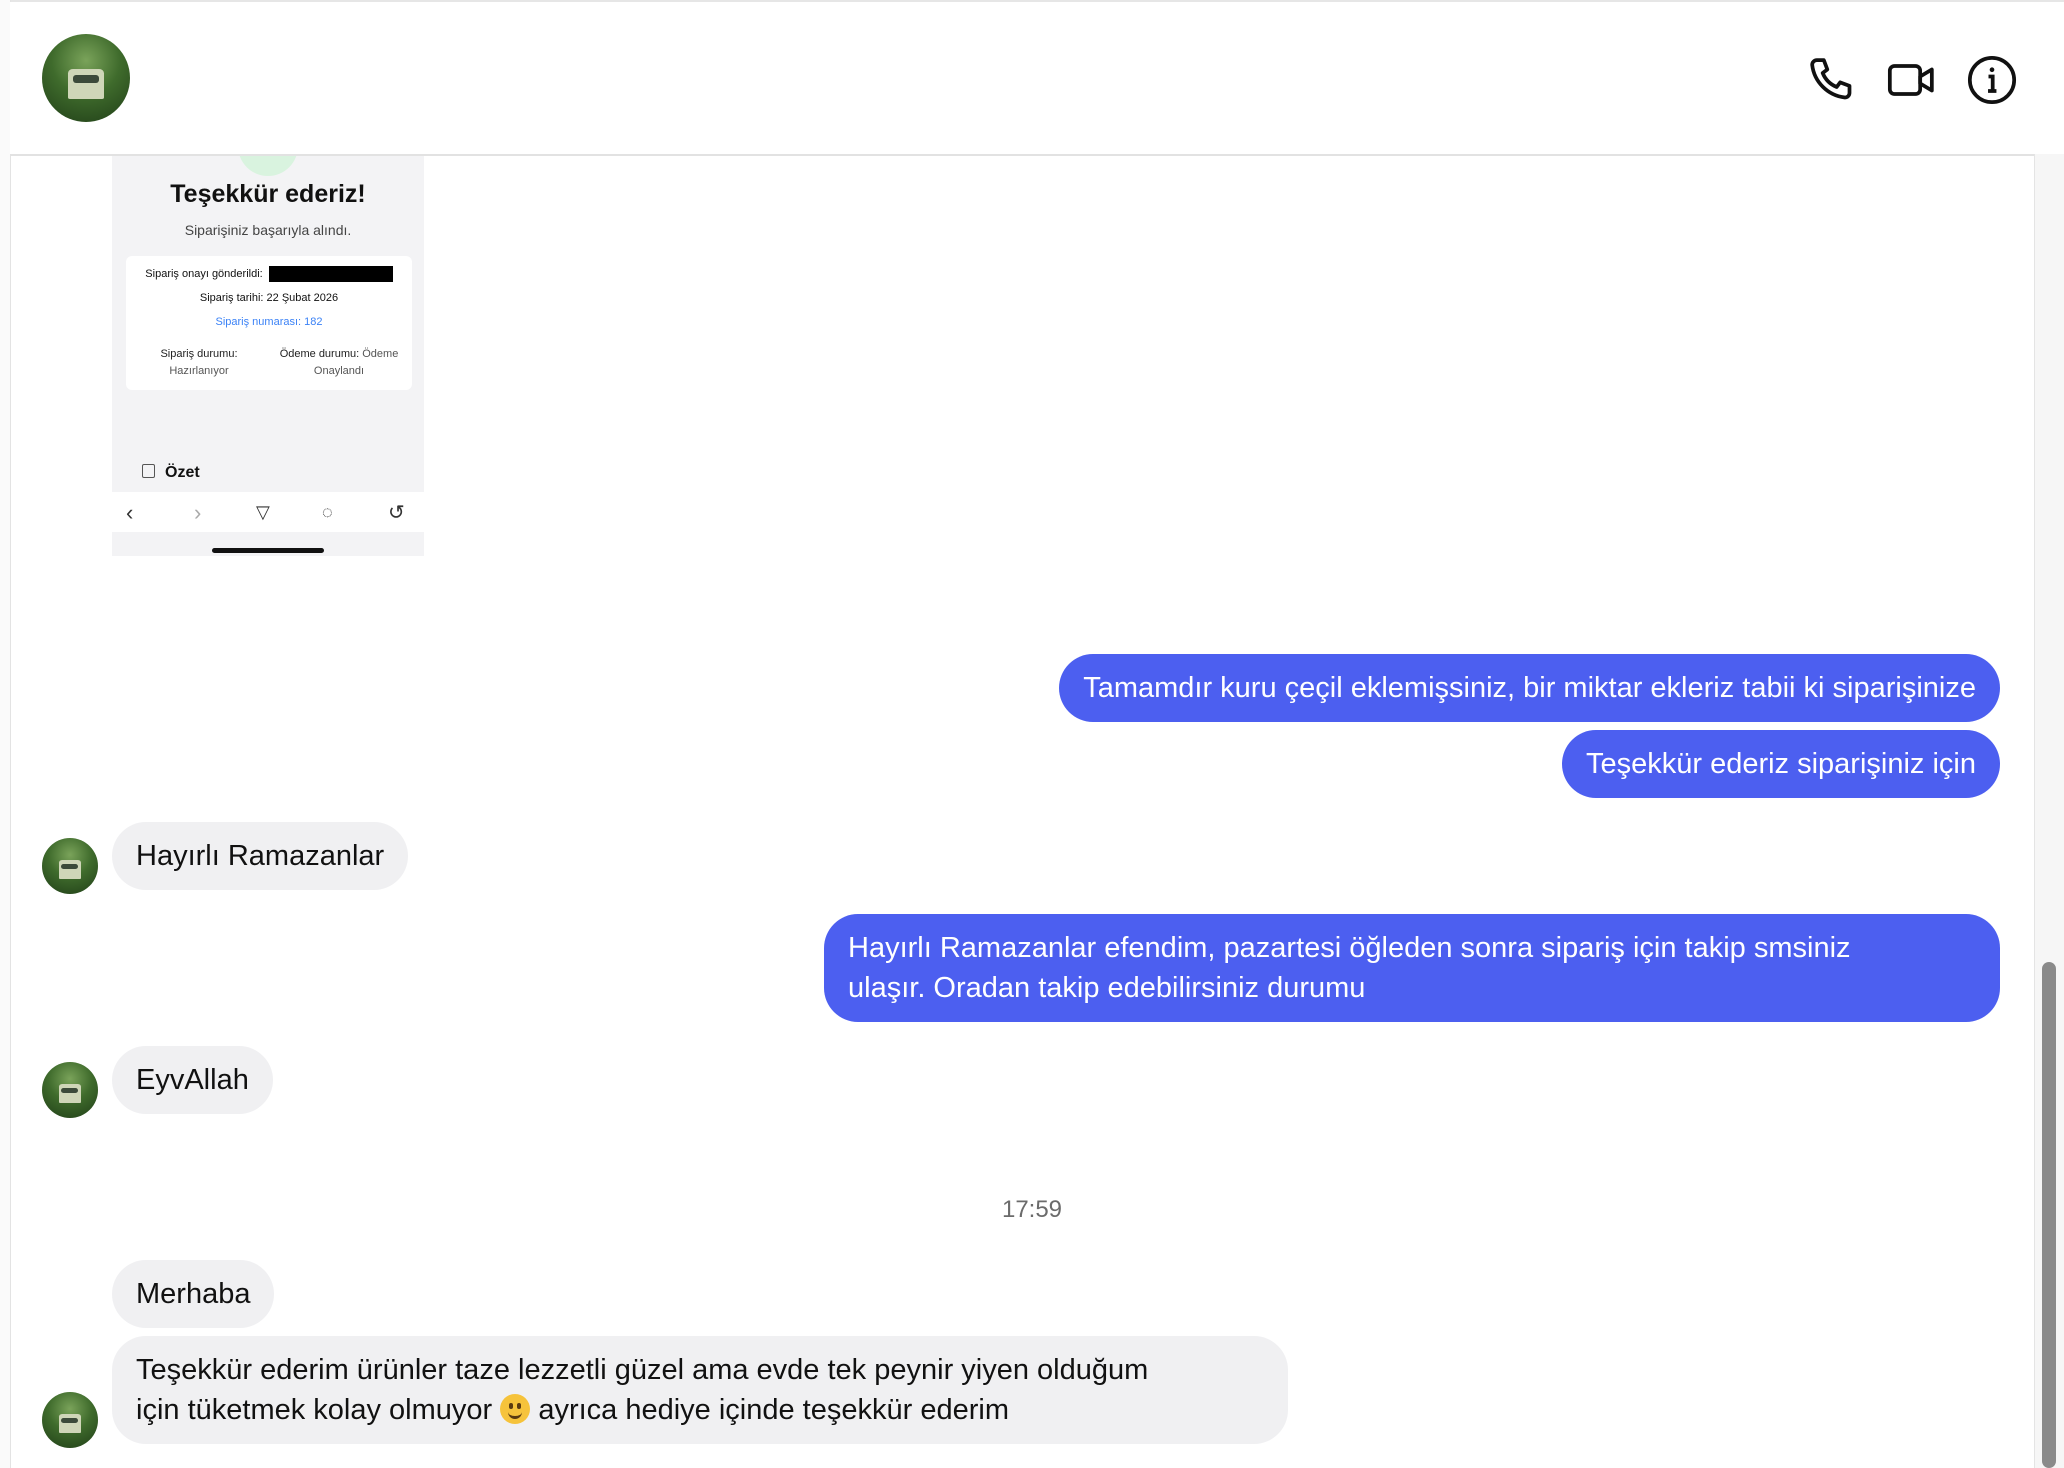 This screenshot has width=2064, height=1468. Describe the element at coordinates (263, 512) in the screenshot. I see `share-icon: ▽` at that location.